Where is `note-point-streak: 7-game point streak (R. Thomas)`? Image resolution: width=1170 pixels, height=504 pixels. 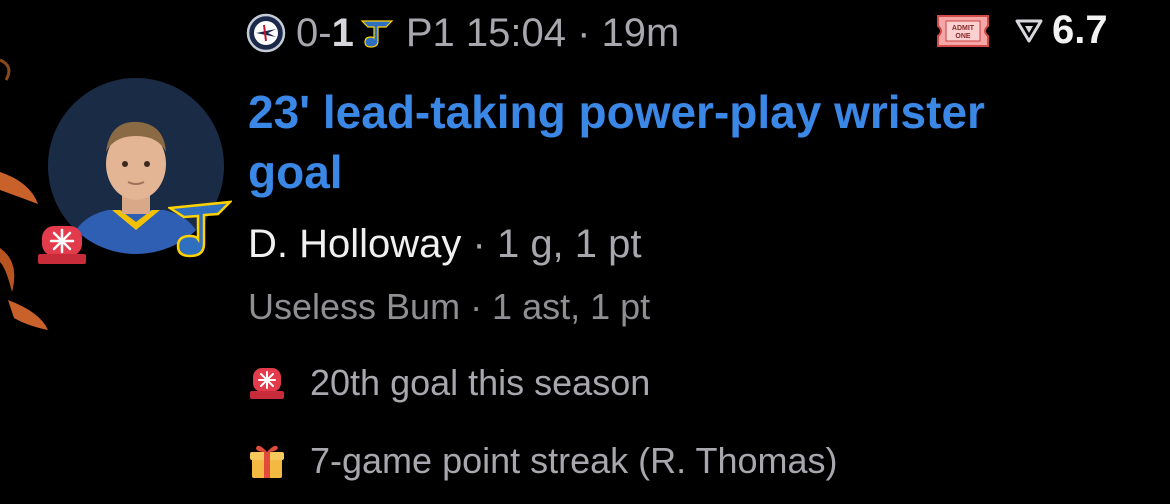 note-point-streak: 7-game point streak (R. Thomas) is located at coordinates (543, 461).